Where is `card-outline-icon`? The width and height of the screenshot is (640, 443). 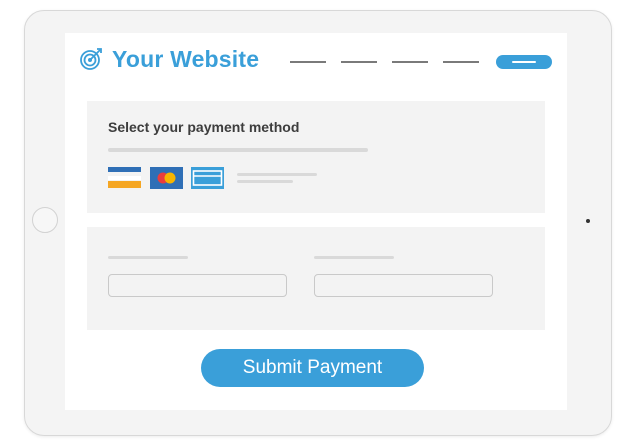
card-outline-icon is located at coordinates (207, 178).